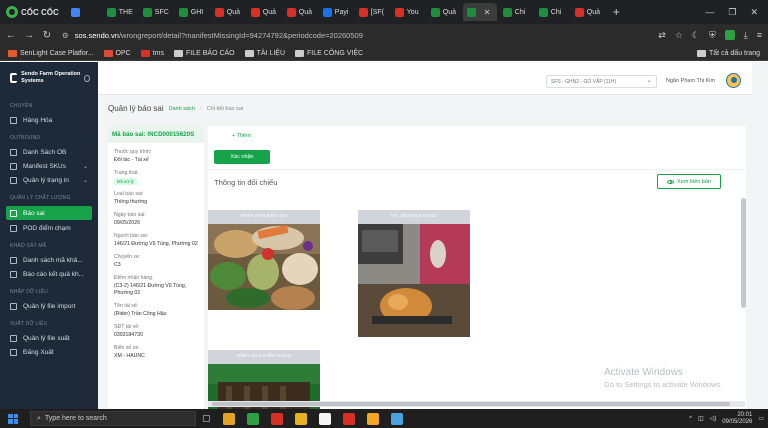 The width and height of the screenshot is (768, 428). What do you see at coordinates (754, 12) in the screenshot?
I see `close-window-icon: ✕` at bounding box center [754, 12].